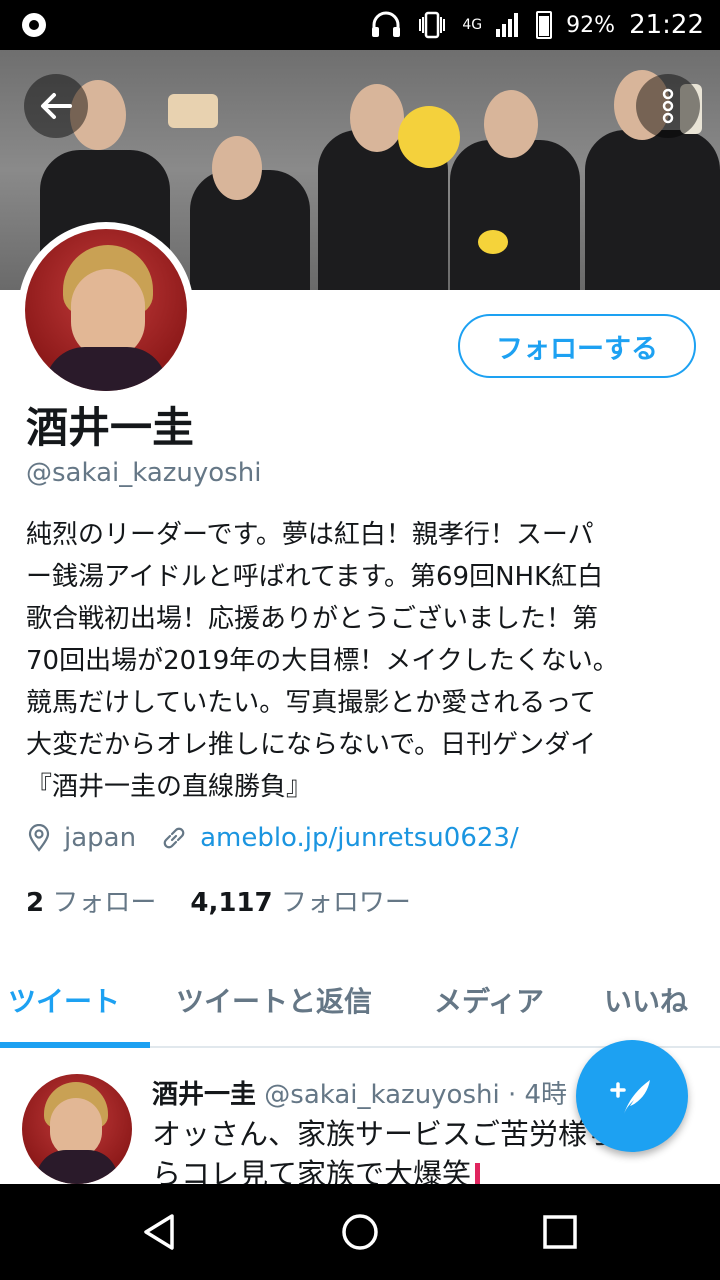  What do you see at coordinates (104, 903) in the screenshot?
I see `following-label: フォロー` at bounding box center [104, 903].